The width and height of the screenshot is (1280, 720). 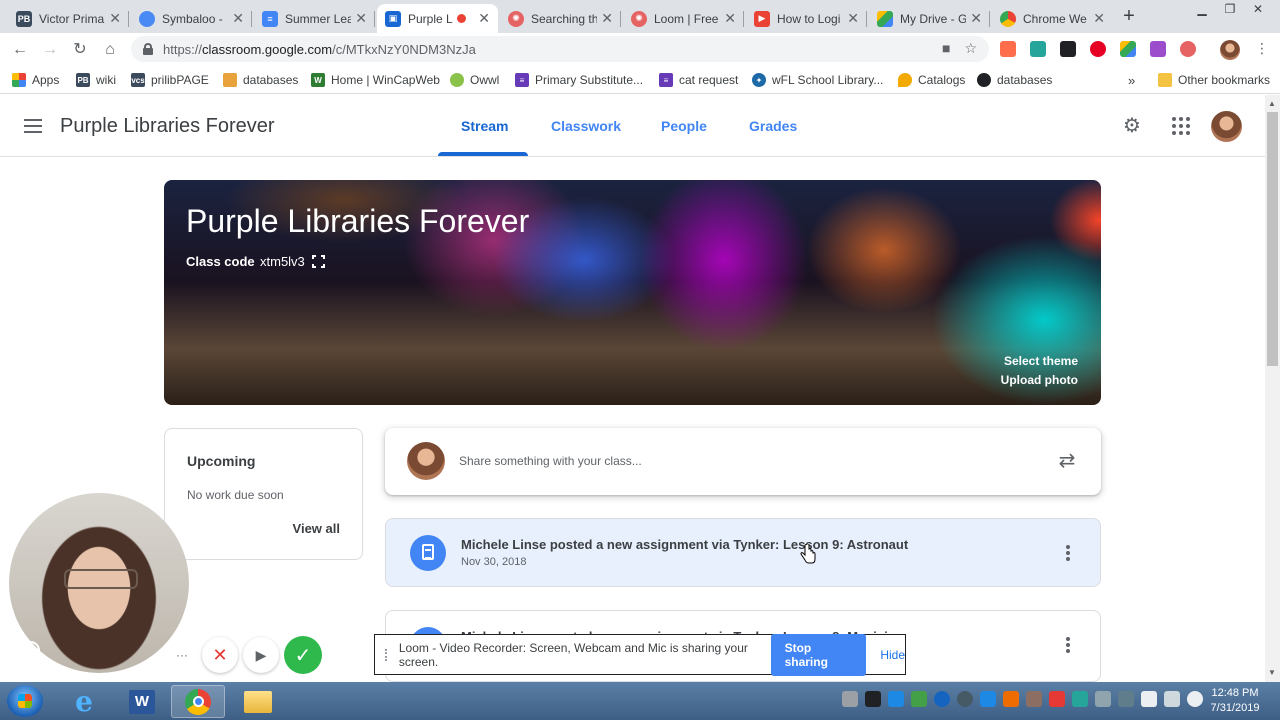 What do you see at coordinates (1129, 16) in the screenshot?
I see `new-tab-button: +` at bounding box center [1129, 16].